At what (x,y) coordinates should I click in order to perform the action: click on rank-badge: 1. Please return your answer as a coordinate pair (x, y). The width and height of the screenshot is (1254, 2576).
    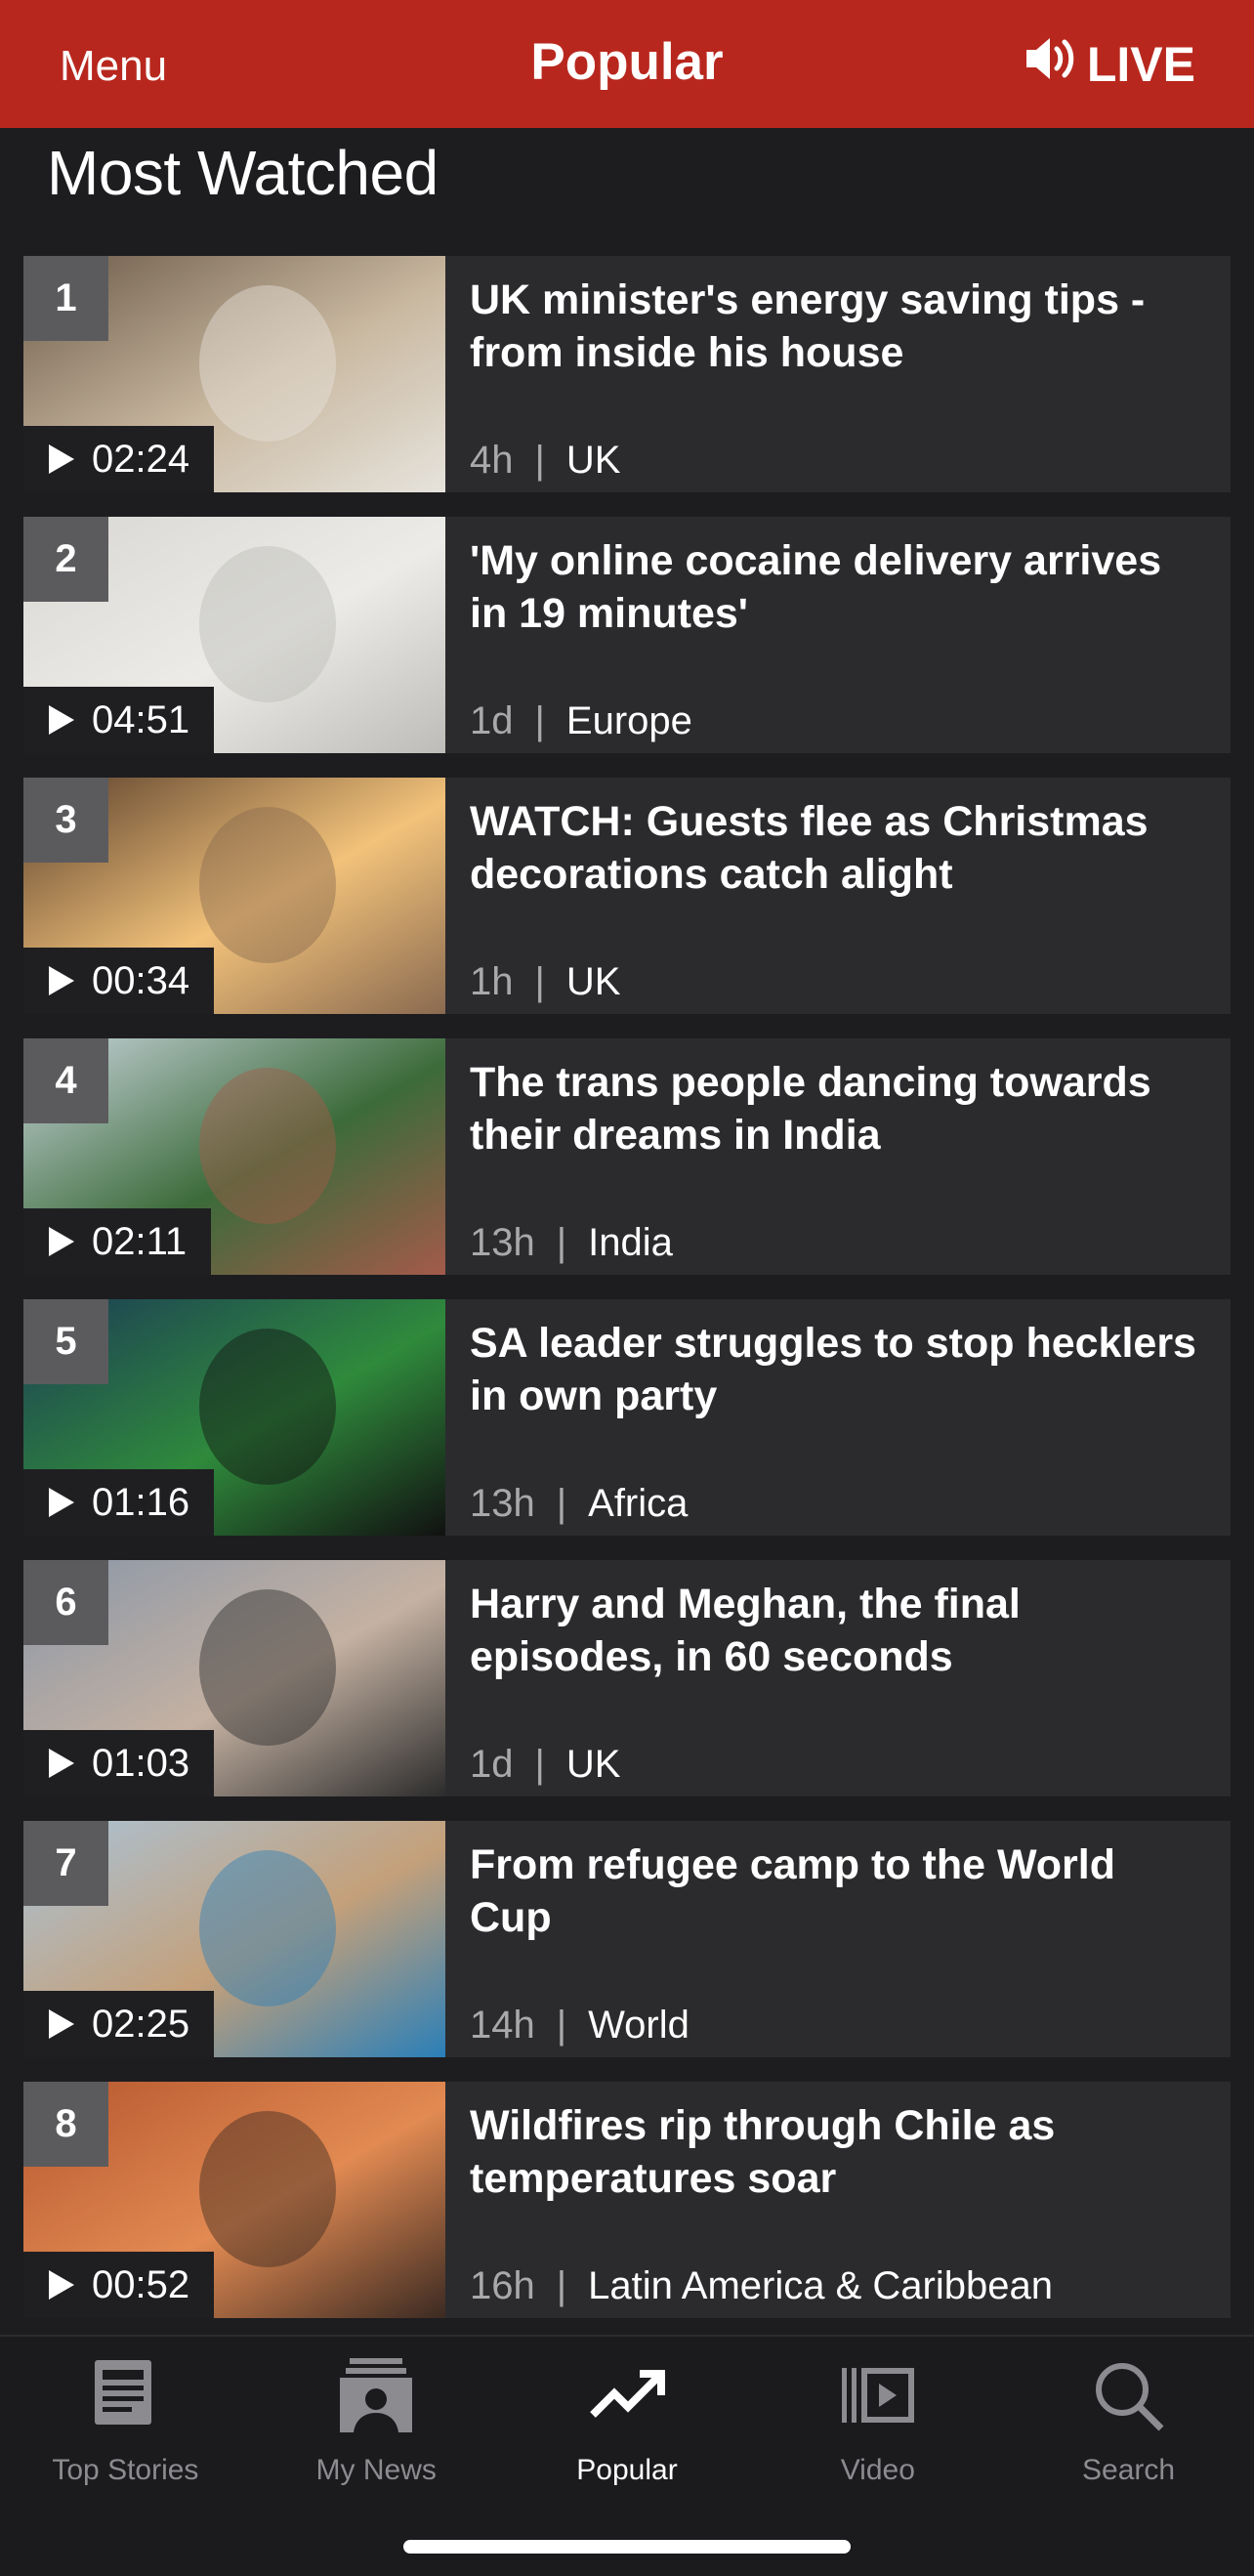
    Looking at the image, I should click on (65, 298).